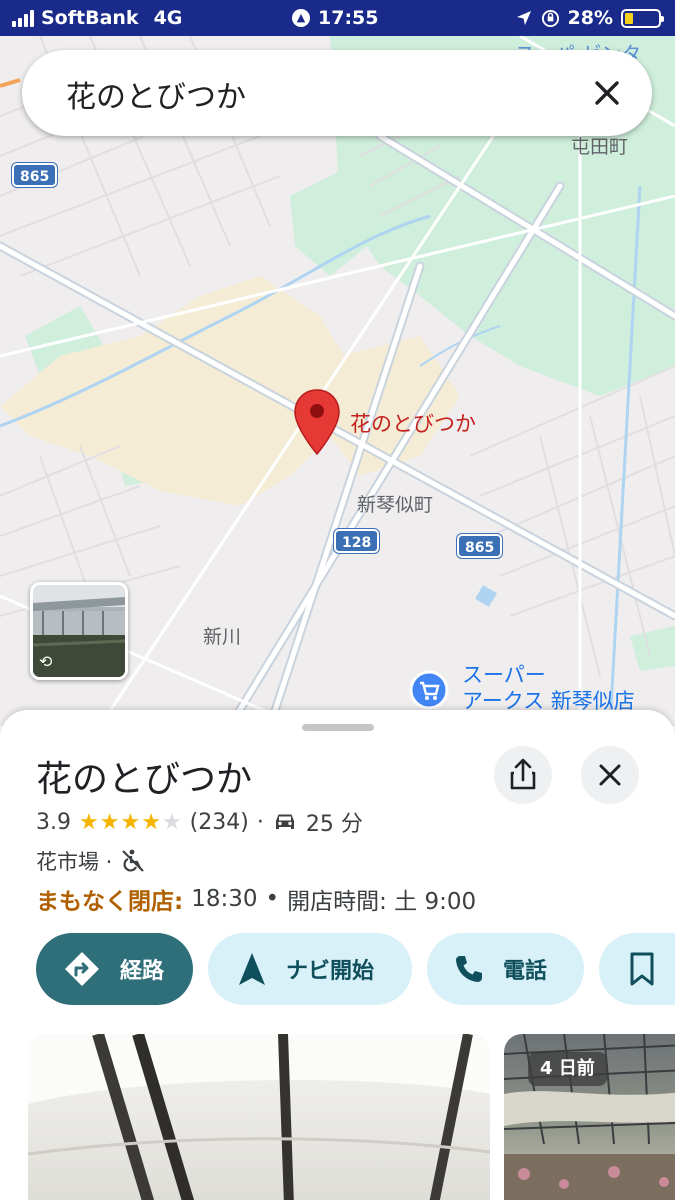 The height and width of the screenshot is (1200, 675). I want to click on navigation-arrow-icon, so click(252, 969).